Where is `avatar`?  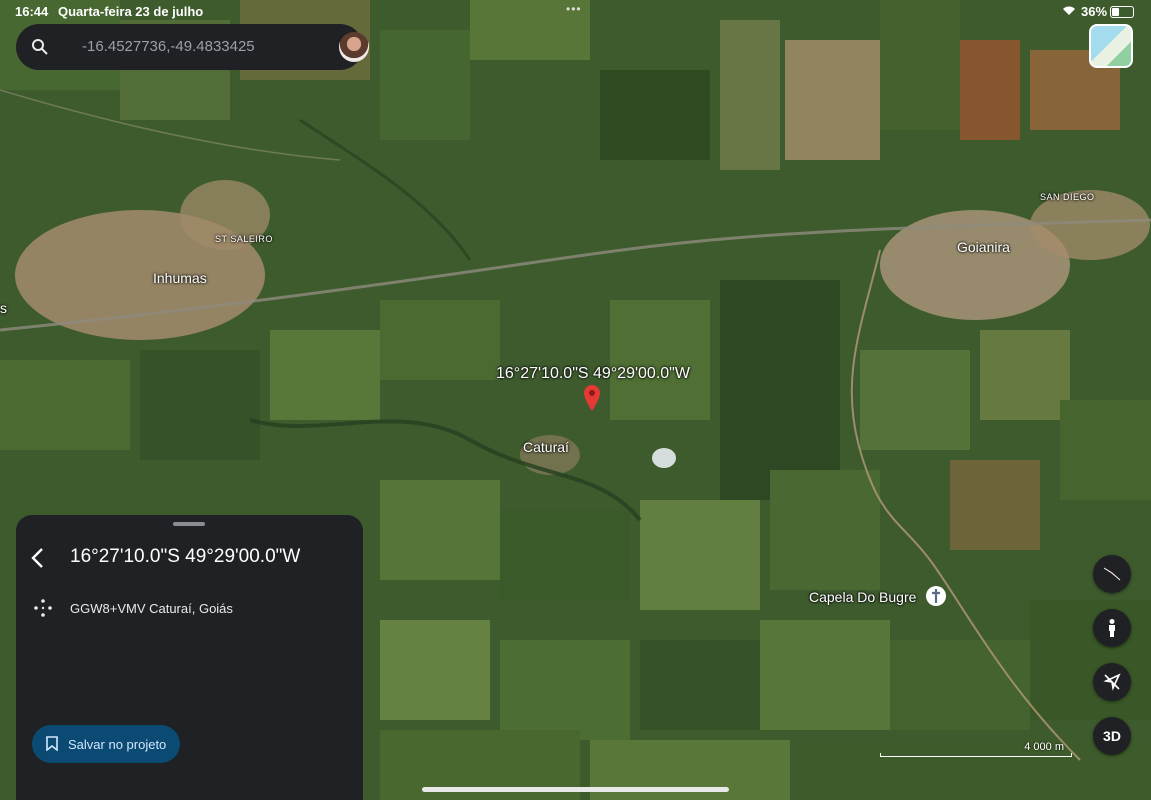 avatar is located at coordinates (354, 47).